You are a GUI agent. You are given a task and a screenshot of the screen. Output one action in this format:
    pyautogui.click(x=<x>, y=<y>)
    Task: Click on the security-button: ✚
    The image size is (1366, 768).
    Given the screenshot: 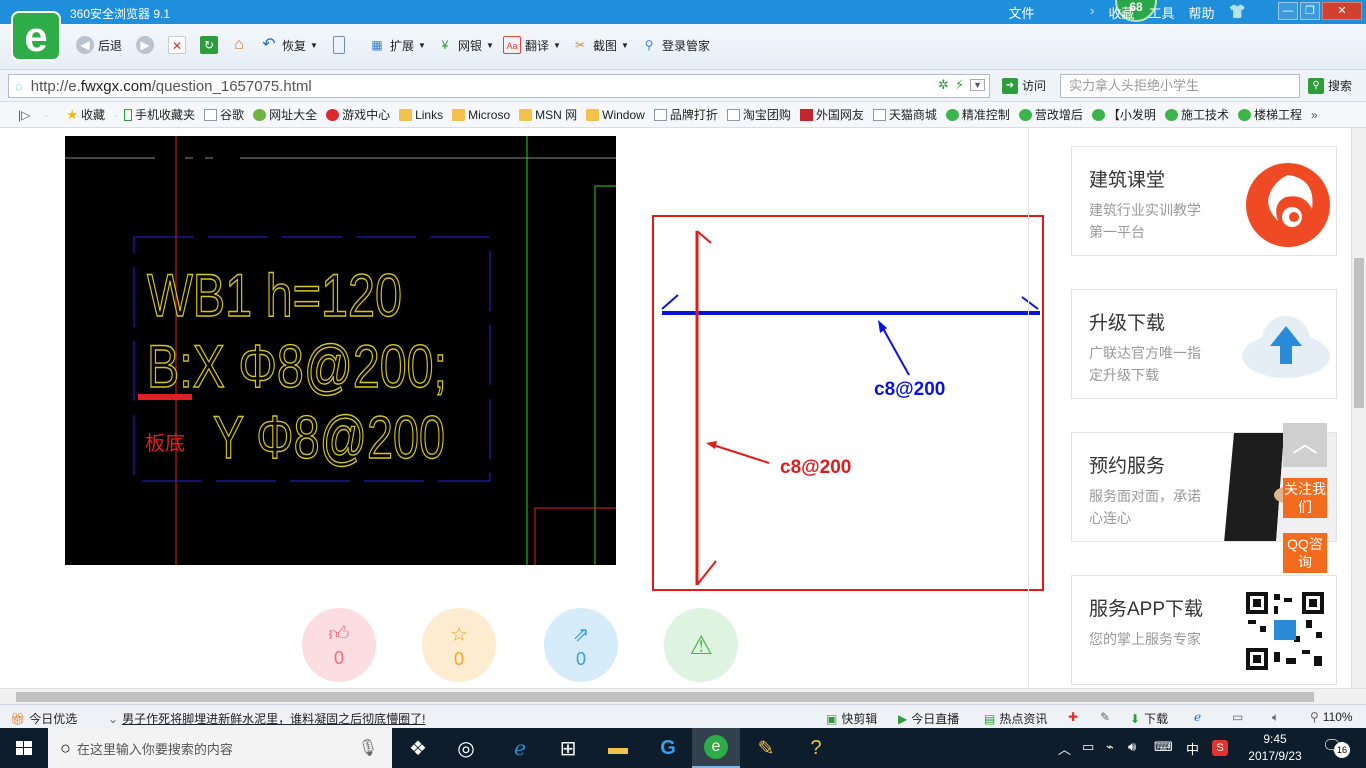 What is the action you would take?
    pyautogui.click(x=1073, y=717)
    